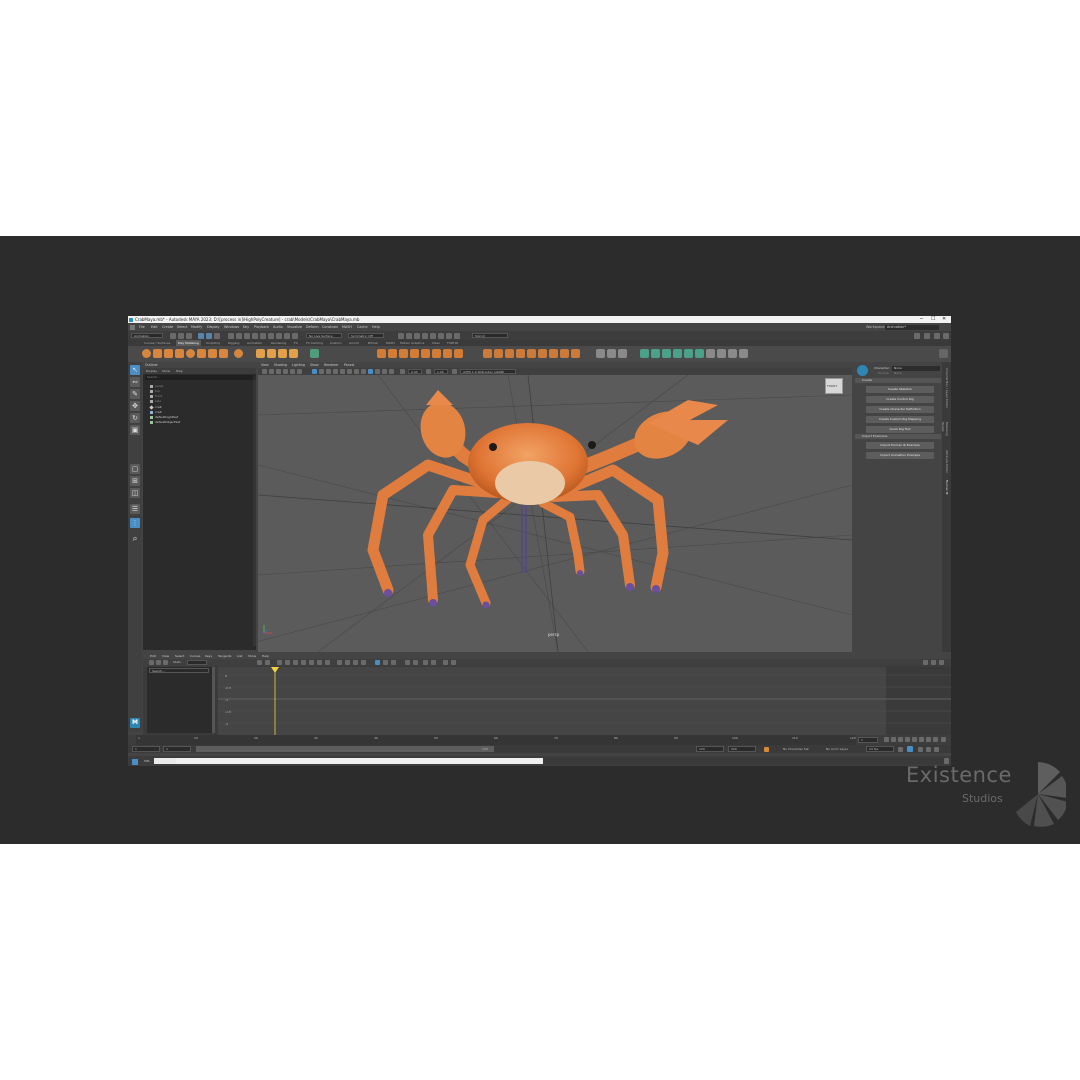 Image resolution: width=1080 pixels, height=1080 pixels. What do you see at coordinates (154, 327) in the screenshot?
I see `menu-edit: Edit` at bounding box center [154, 327].